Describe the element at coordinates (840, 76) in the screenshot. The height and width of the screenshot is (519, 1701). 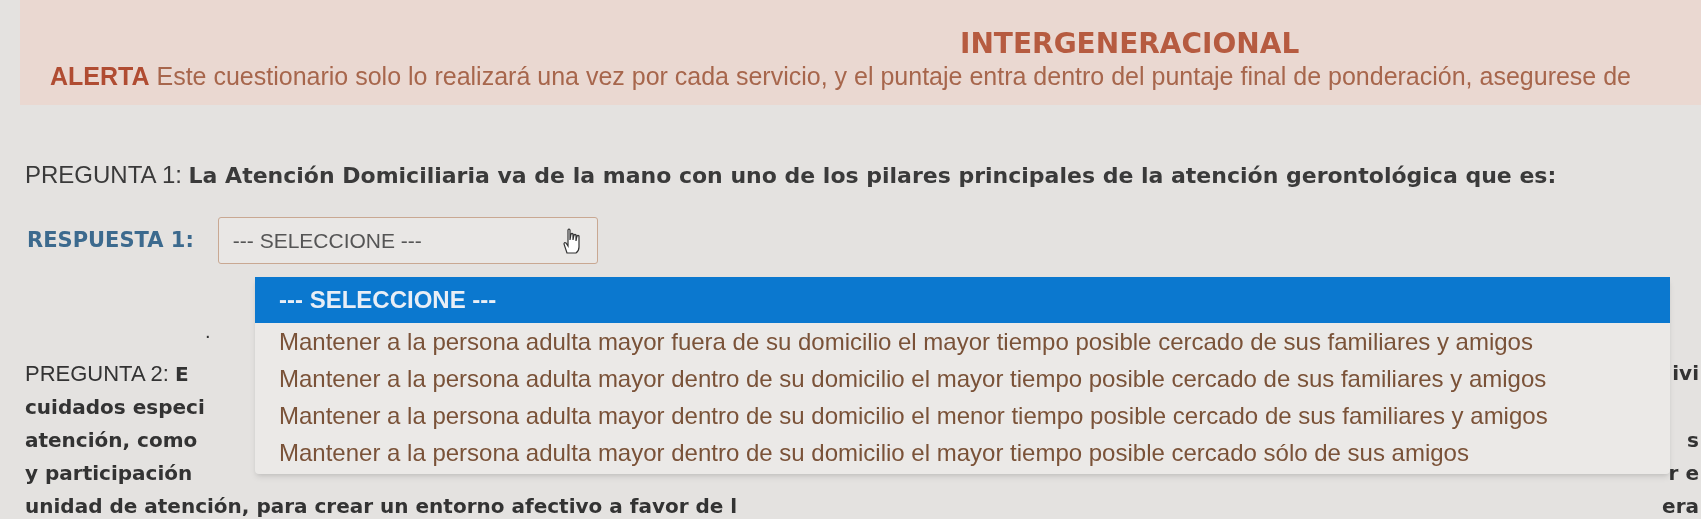
I see `alert-message: ALERTA Este cuestionario solo lo realizará una vez por cada servicio, y el puntaje entra dentro del puntaje final de ponderación, asegurese de` at that location.